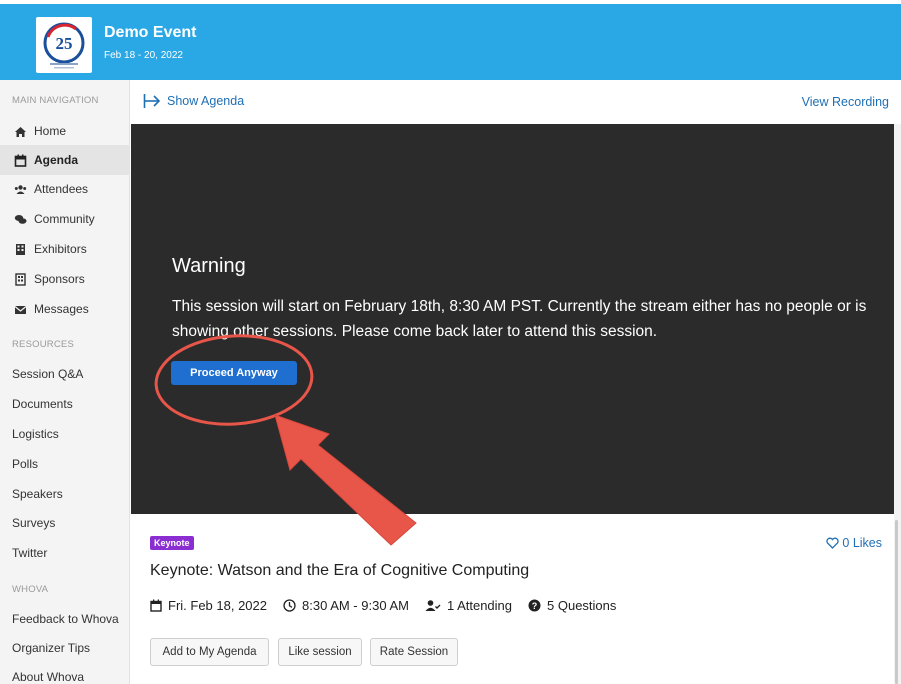 This screenshot has height=684, width=901. Describe the element at coordinates (65, 374) in the screenshot. I see `sidebar-item-session-qa: Session Q&A` at that location.